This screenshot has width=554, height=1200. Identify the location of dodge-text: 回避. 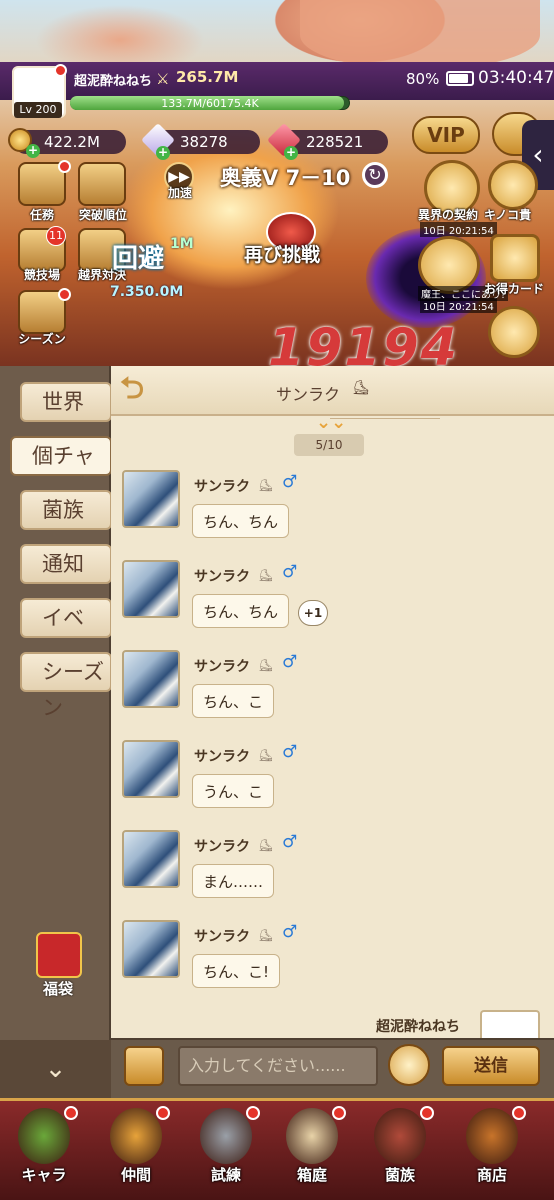
(138, 259).